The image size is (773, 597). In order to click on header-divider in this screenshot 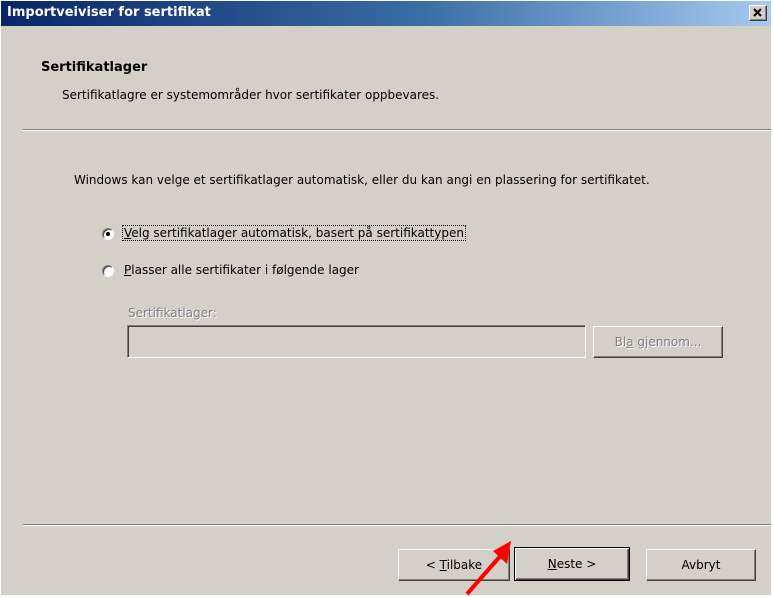, I will do `click(397, 130)`.